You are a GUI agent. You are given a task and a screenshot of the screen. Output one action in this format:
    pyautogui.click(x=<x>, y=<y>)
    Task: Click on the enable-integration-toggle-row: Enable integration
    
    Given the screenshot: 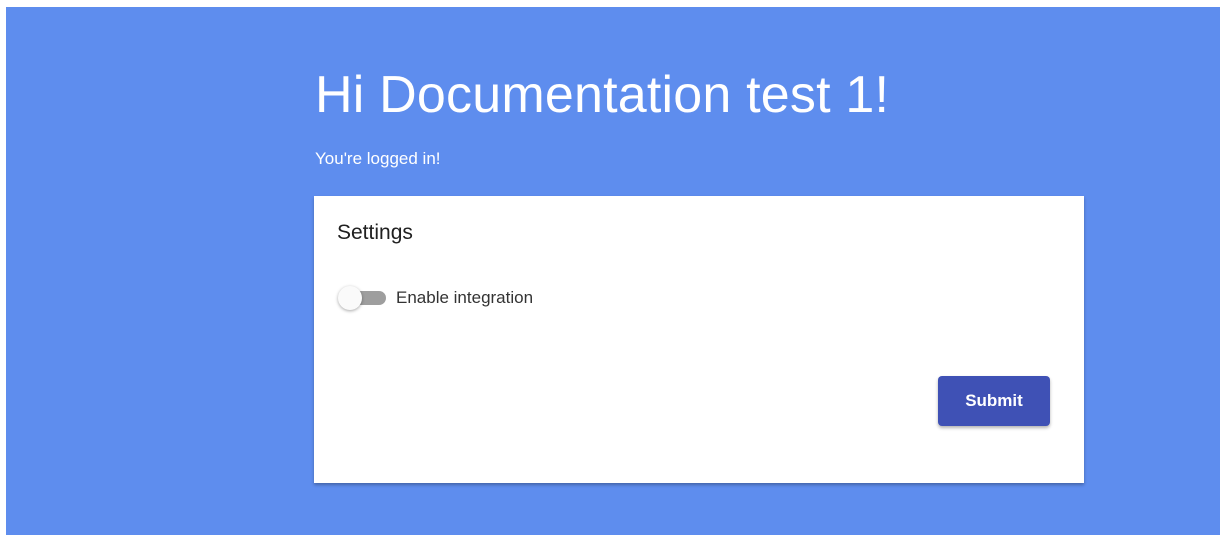 What is the action you would take?
    pyautogui.click(x=435, y=298)
    